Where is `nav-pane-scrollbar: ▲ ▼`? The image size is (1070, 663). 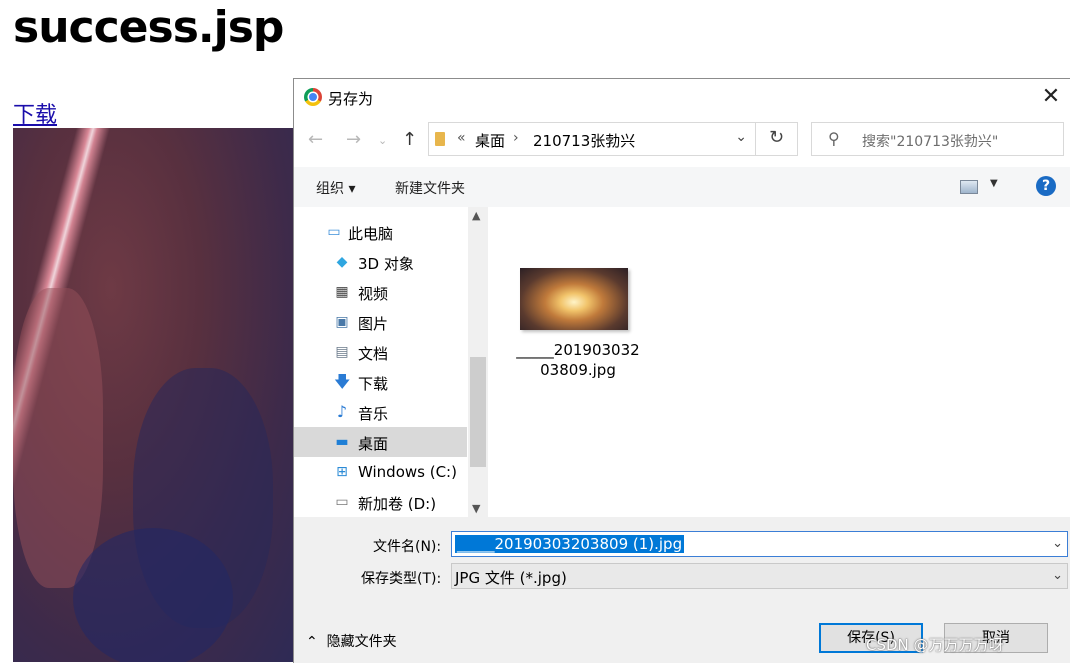 nav-pane-scrollbar: ▲ ▼ is located at coordinates (478, 362).